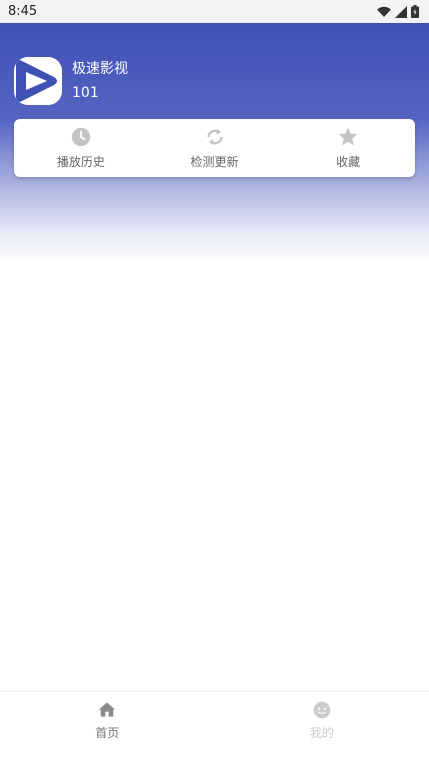 This screenshot has width=429, height=763. Describe the element at coordinates (107, 709) in the screenshot. I see `home-icon` at that location.